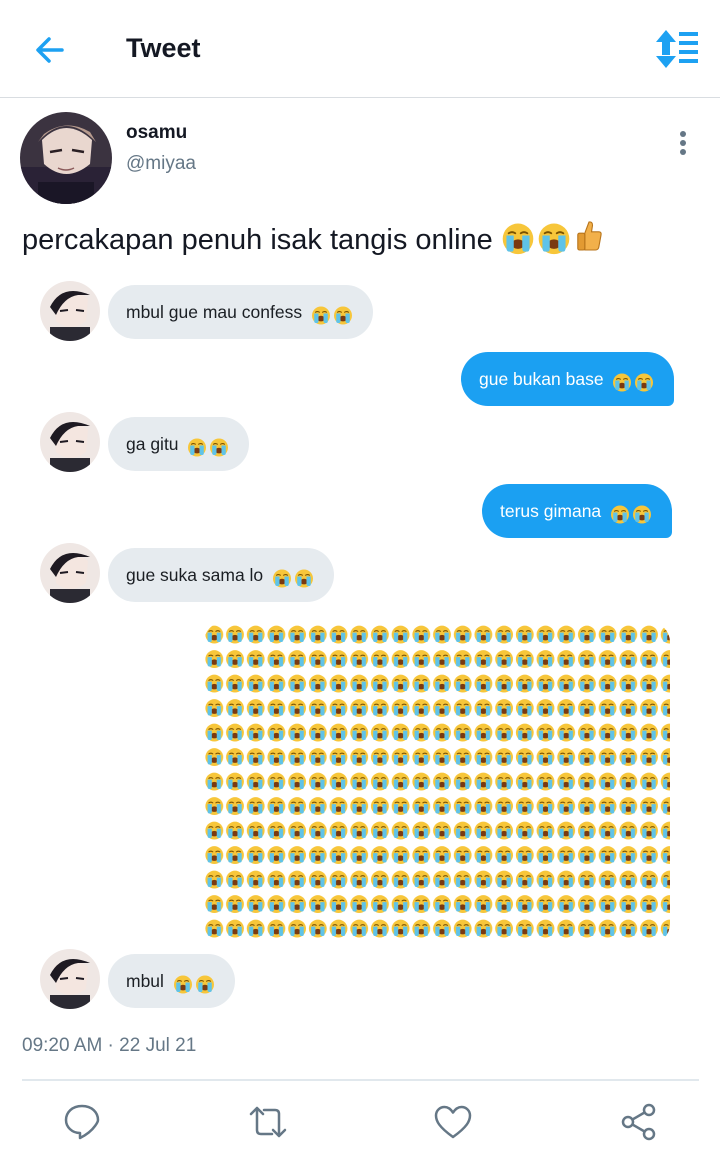 This screenshot has width=720, height=1158. What do you see at coordinates (553, 511) in the screenshot?
I see `message-text: terus gimana` at bounding box center [553, 511].